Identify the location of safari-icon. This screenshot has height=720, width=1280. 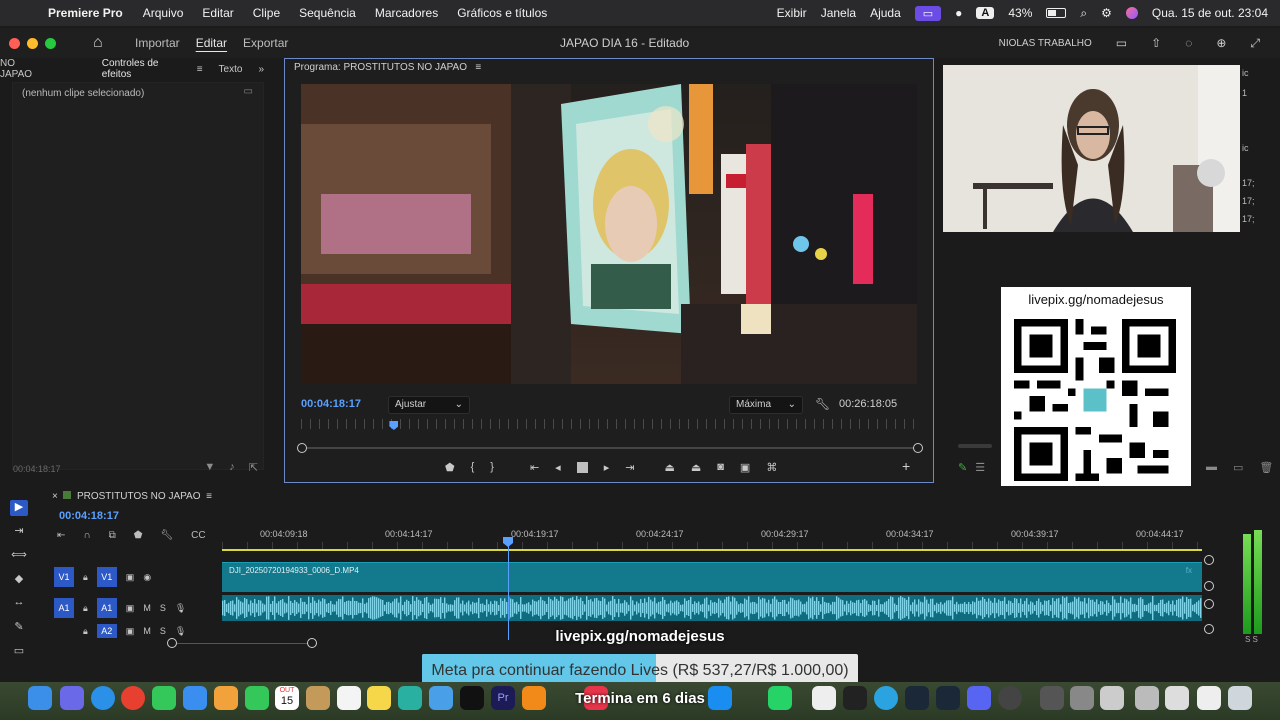
(103, 698).